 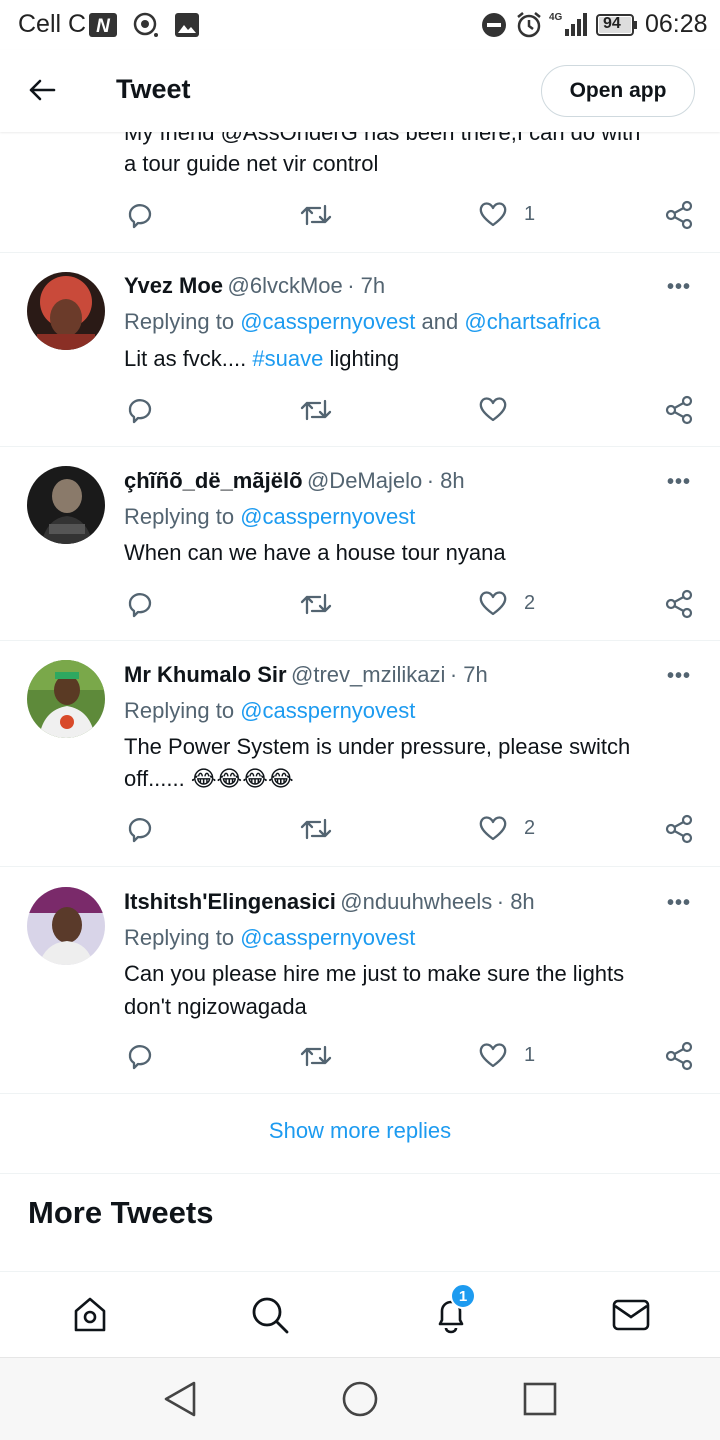 What do you see at coordinates (494, 25) in the screenshot?
I see `dnd-icon` at bounding box center [494, 25].